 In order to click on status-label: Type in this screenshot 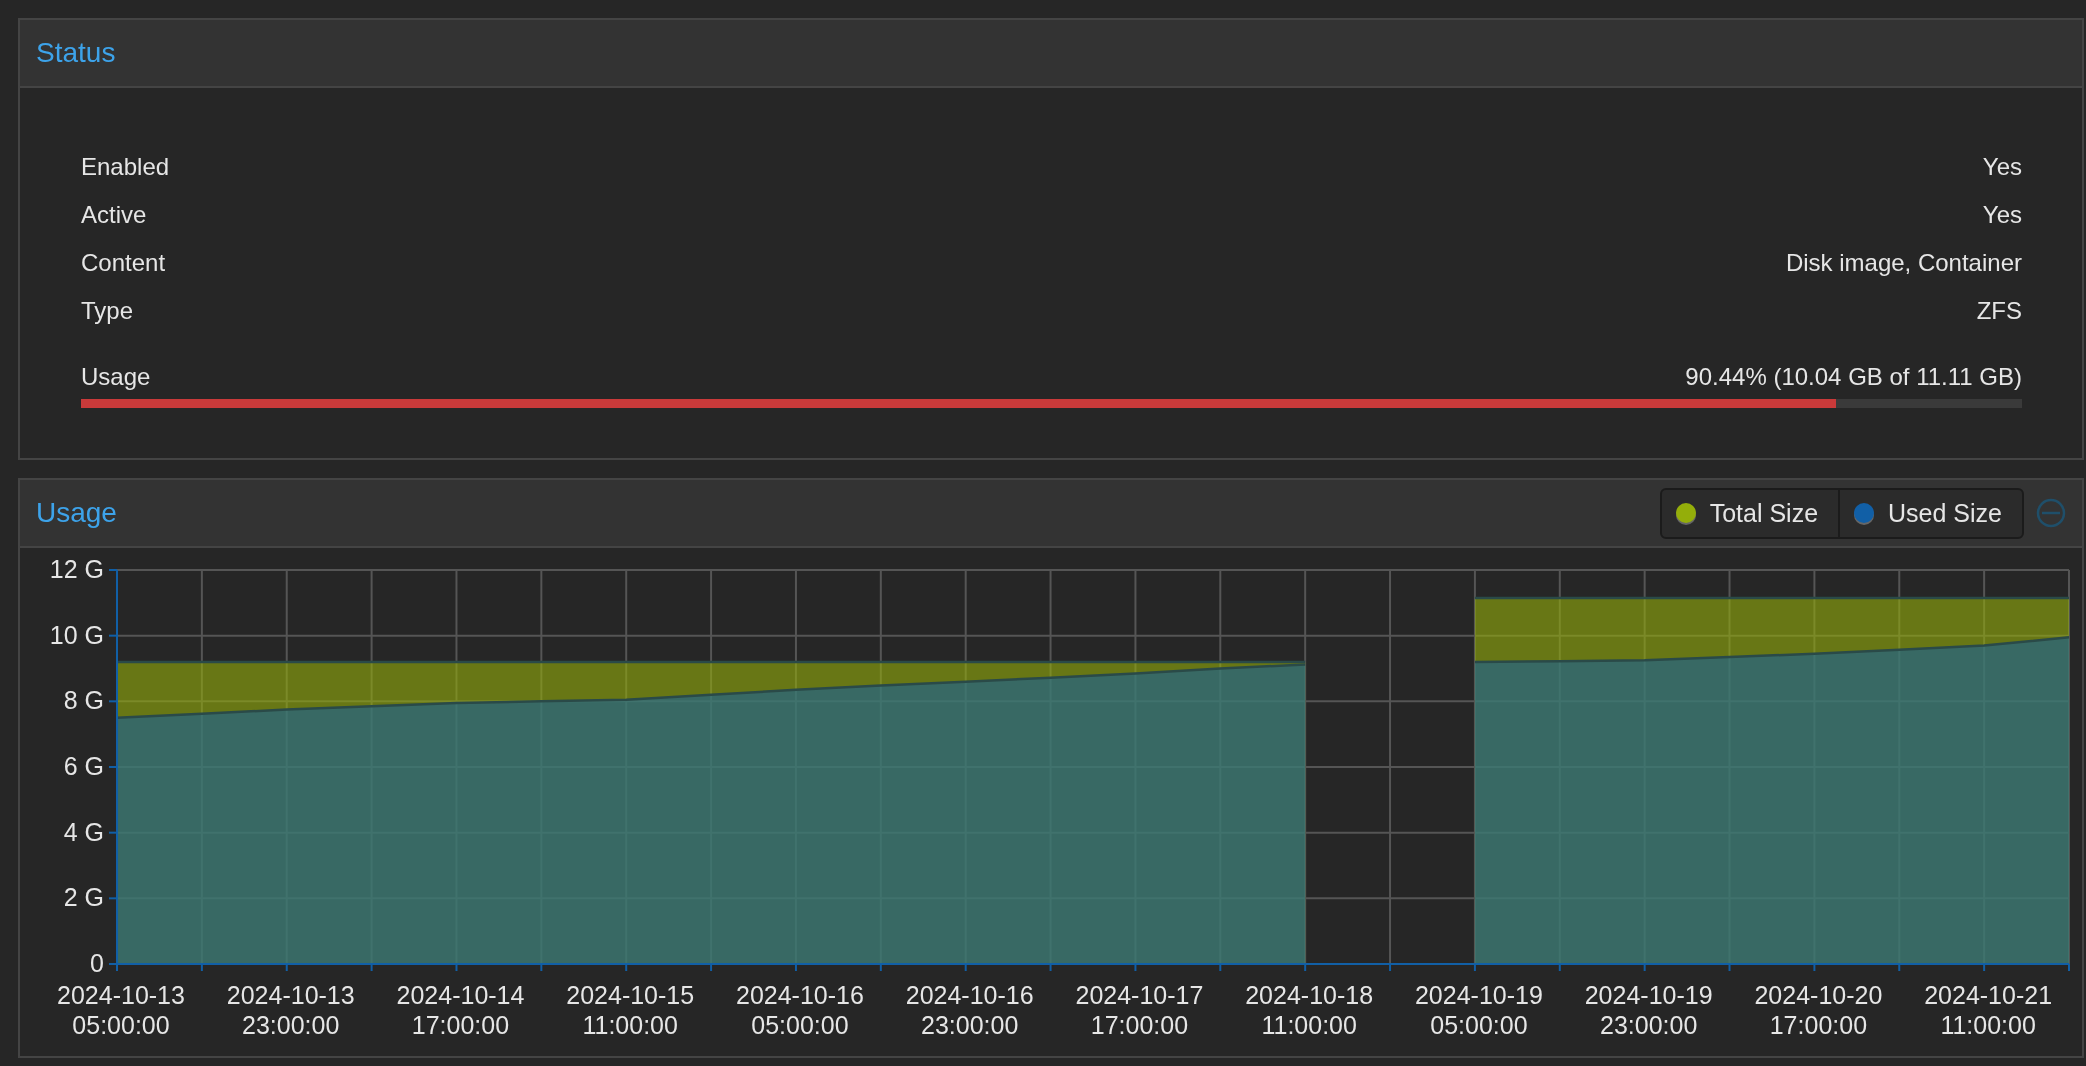, I will do `click(107, 311)`.